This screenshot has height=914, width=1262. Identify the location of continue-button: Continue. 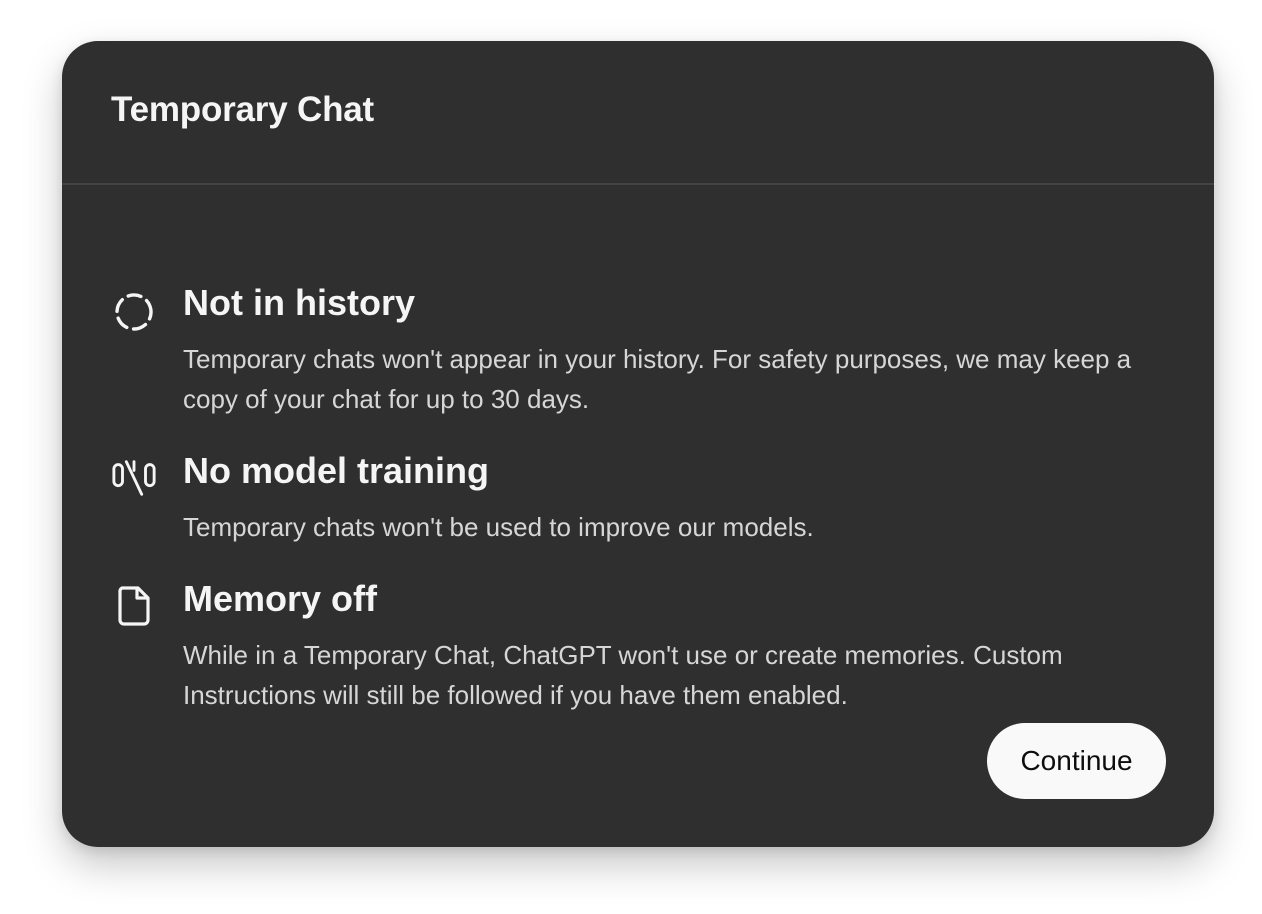
(1076, 761).